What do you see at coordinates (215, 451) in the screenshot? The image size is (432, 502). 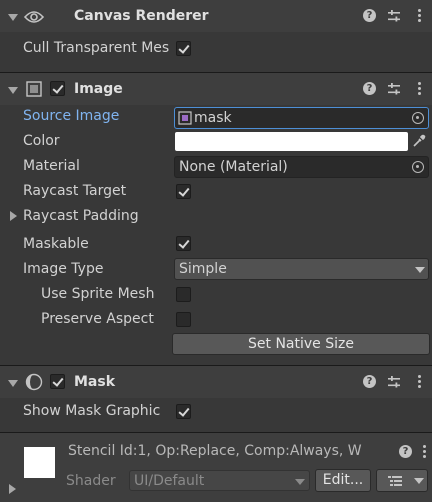 I see `stencil-info-text: Stencil Id:1, Op:Replace, Comp:Always, W` at bounding box center [215, 451].